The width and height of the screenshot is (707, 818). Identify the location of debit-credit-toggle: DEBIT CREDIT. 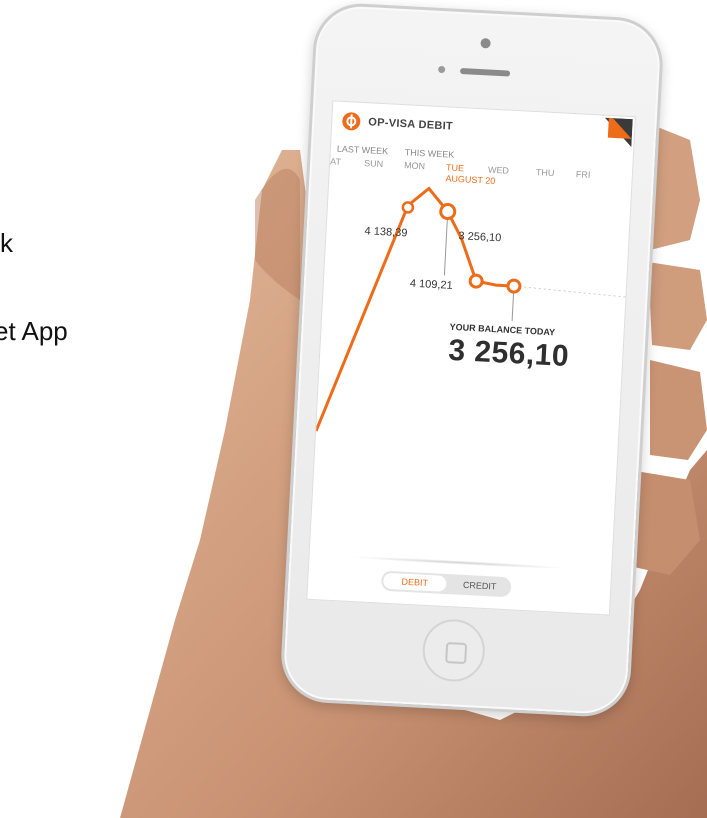
(446, 584).